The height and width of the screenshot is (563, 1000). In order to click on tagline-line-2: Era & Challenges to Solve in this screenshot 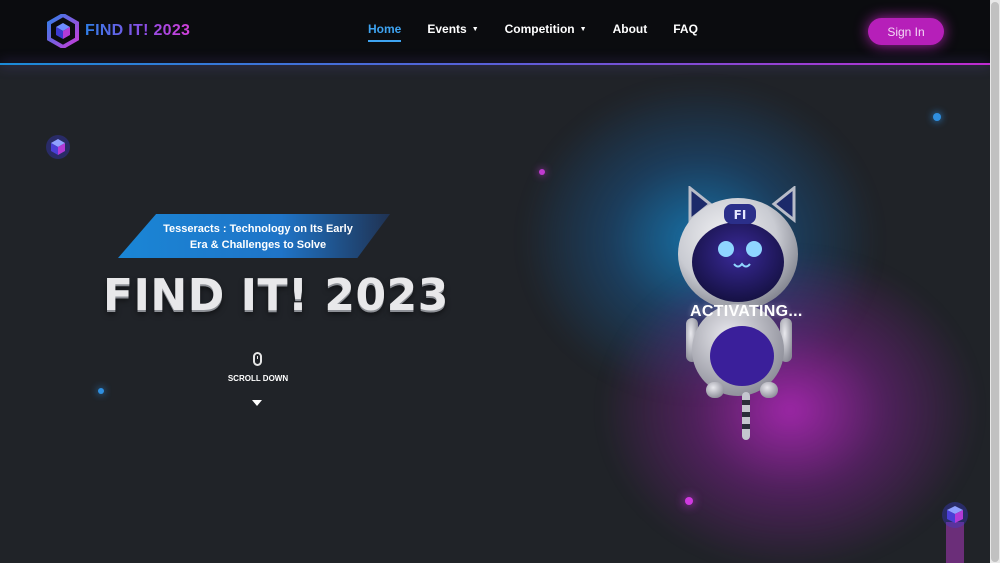, I will do `click(258, 245)`.